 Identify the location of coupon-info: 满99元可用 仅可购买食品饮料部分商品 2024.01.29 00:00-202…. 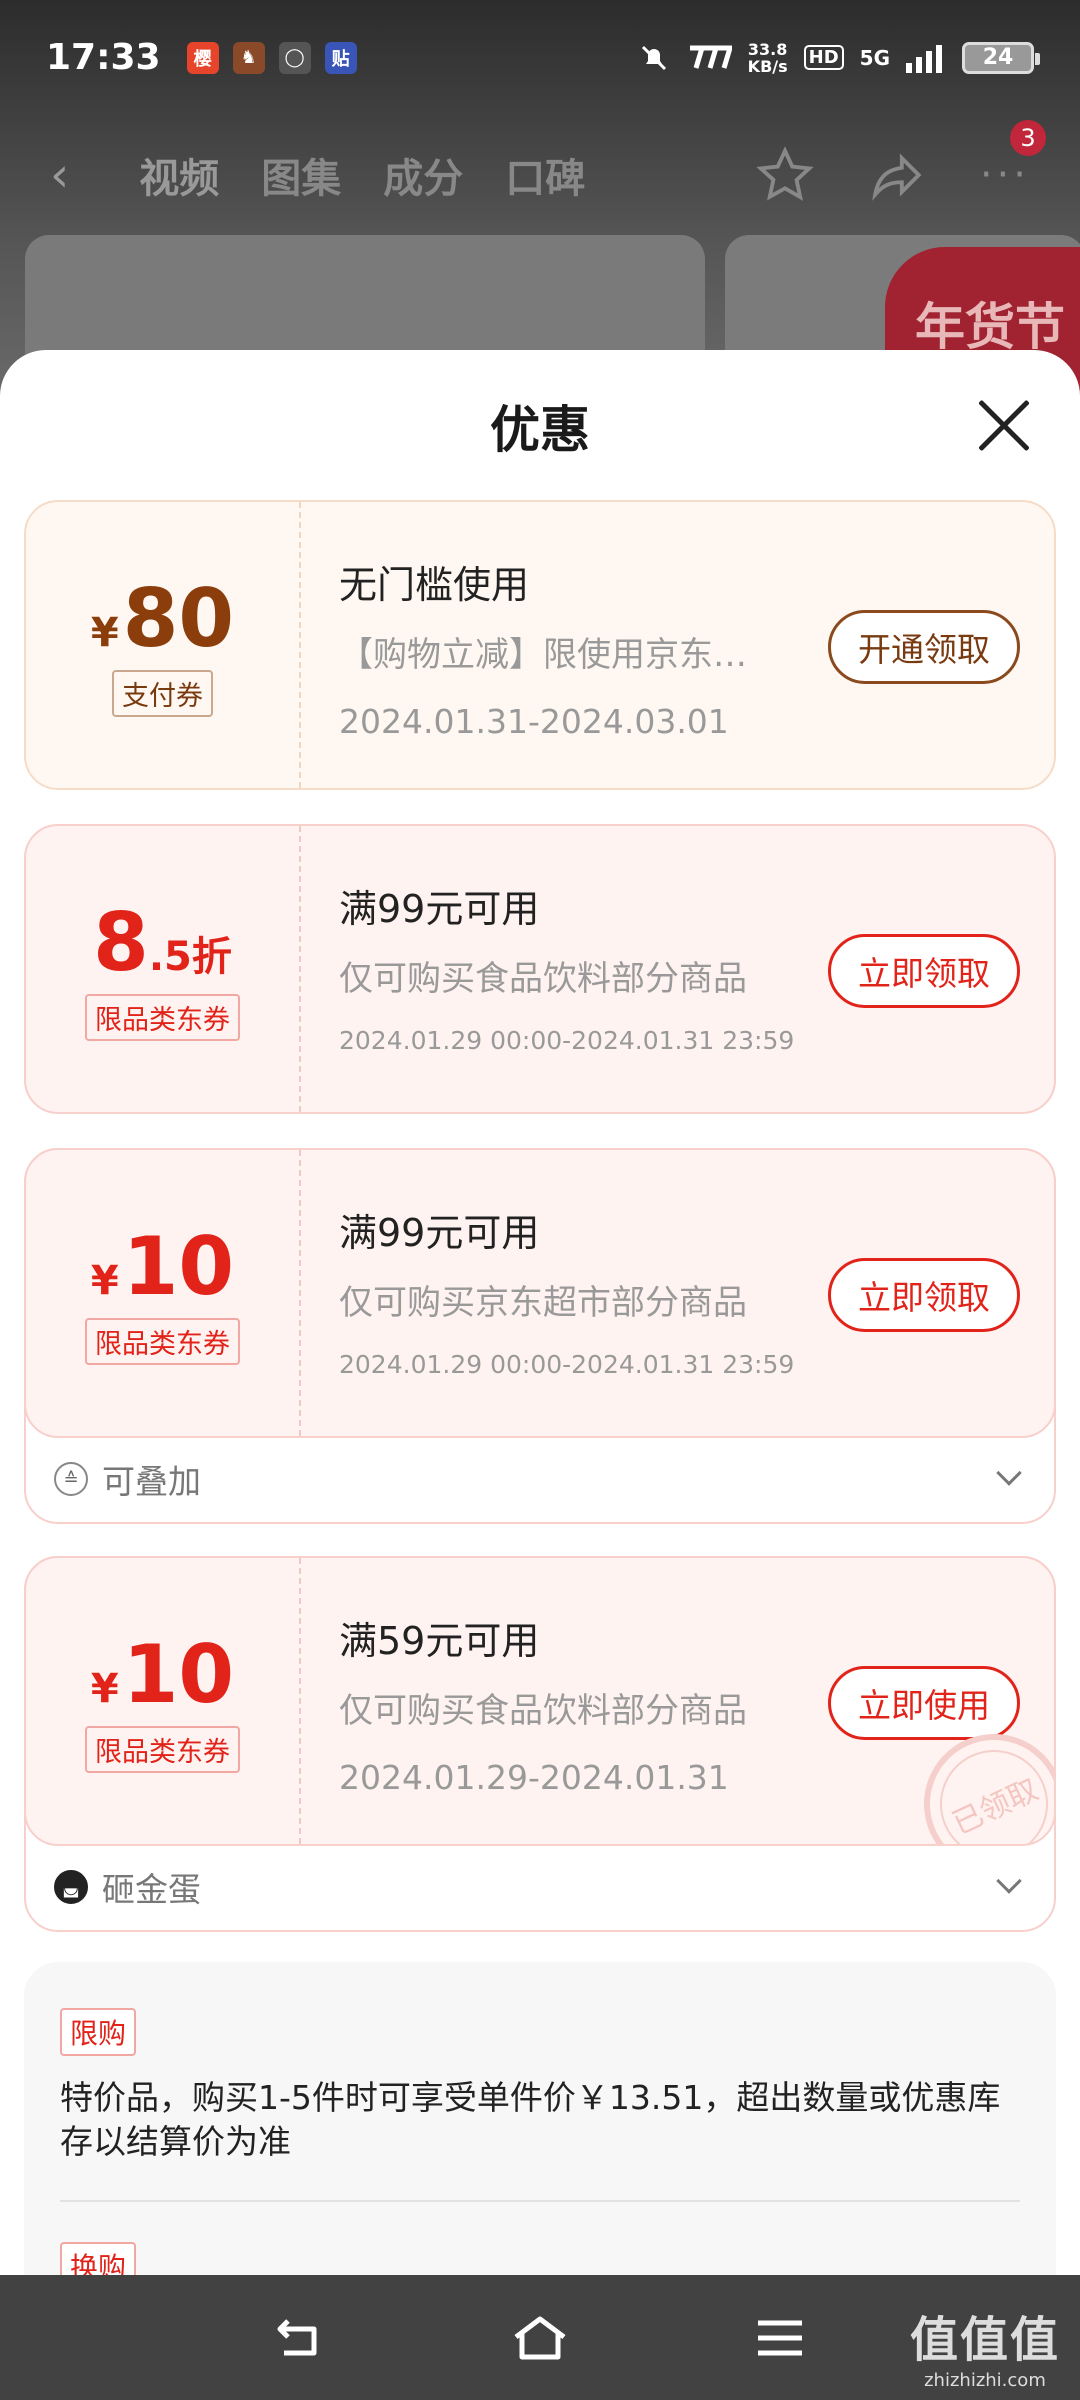
(561, 969).